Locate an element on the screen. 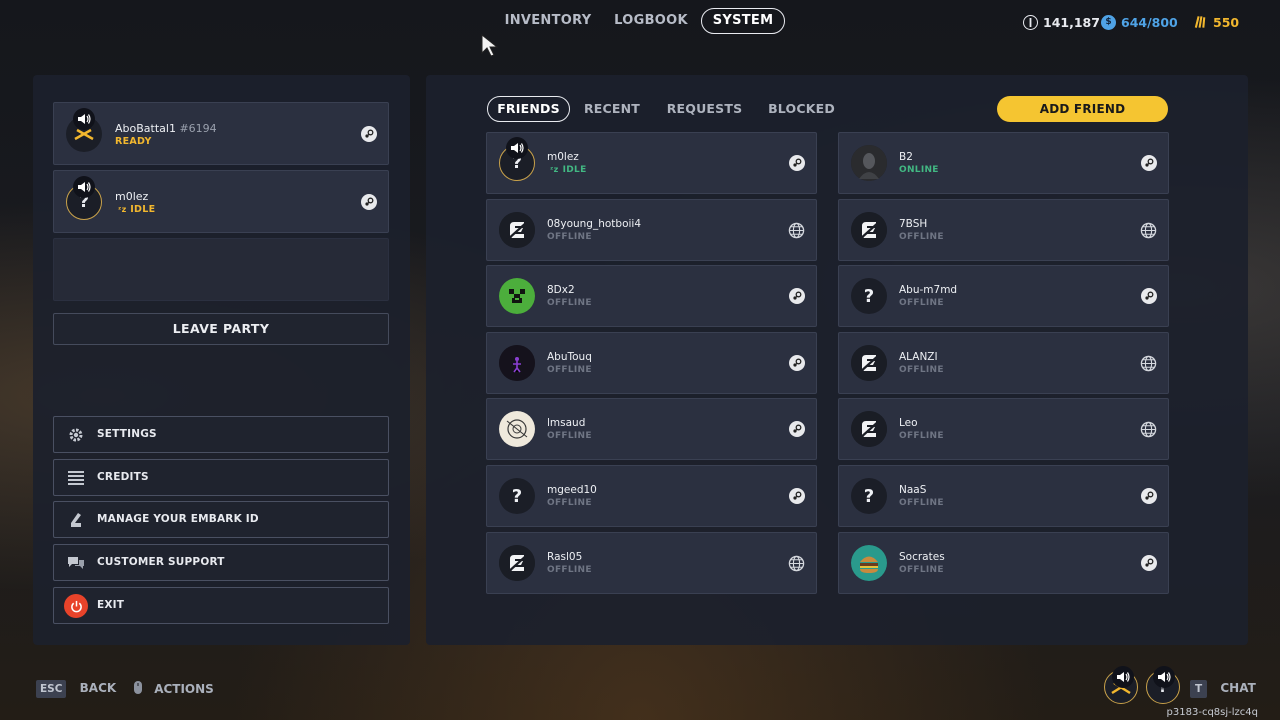  empty-party-slot is located at coordinates (221, 269).